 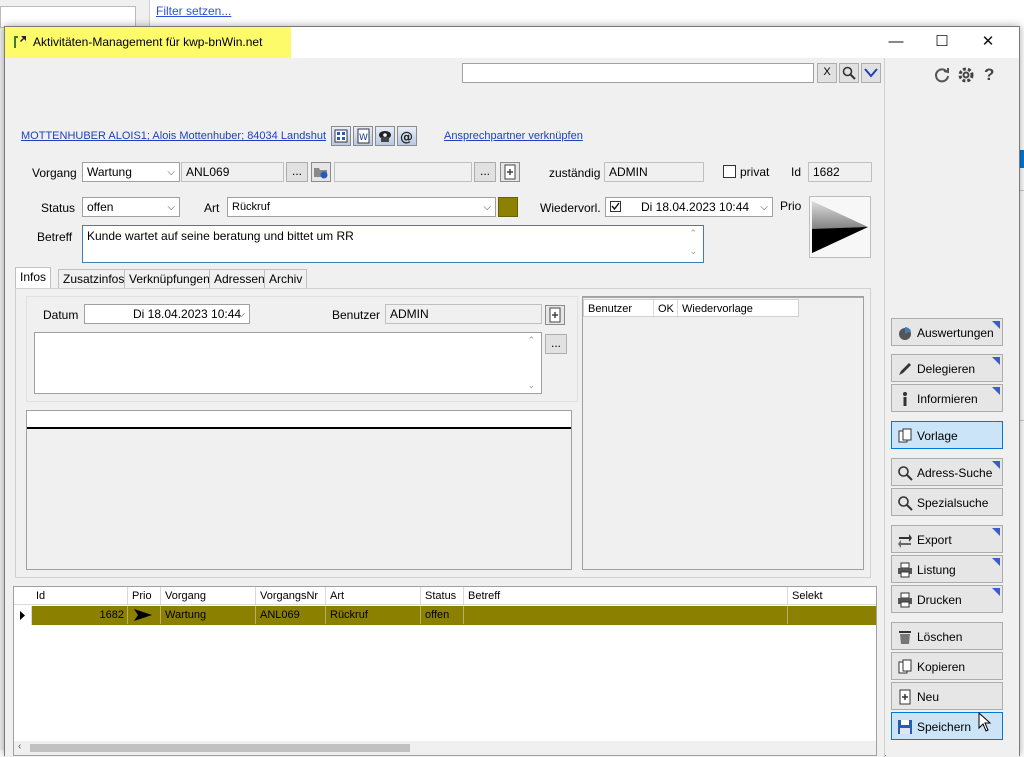 I want to click on betreff-label: Betreff, so click(x=55, y=237).